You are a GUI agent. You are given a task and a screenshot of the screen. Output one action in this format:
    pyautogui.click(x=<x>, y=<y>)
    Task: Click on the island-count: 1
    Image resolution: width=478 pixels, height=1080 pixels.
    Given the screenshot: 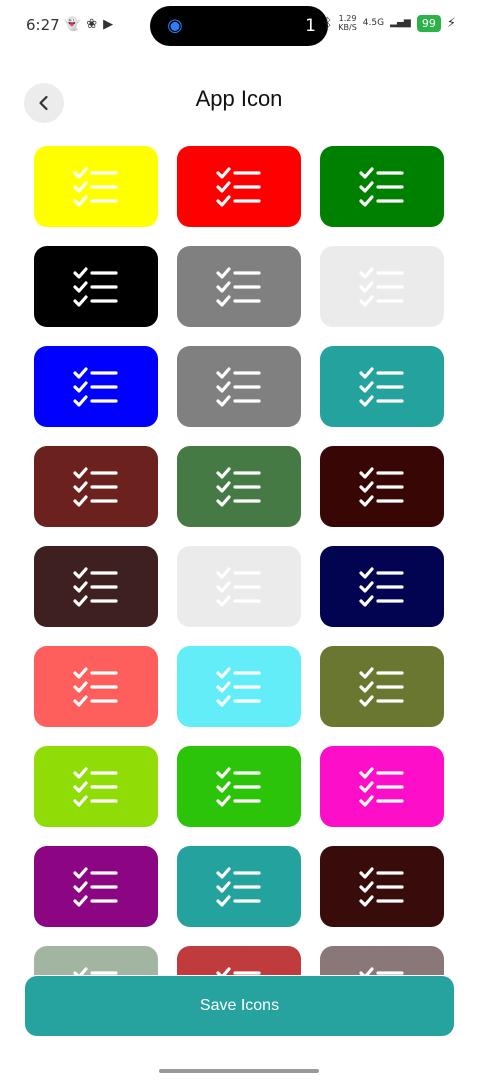 What is the action you would take?
    pyautogui.click(x=310, y=26)
    